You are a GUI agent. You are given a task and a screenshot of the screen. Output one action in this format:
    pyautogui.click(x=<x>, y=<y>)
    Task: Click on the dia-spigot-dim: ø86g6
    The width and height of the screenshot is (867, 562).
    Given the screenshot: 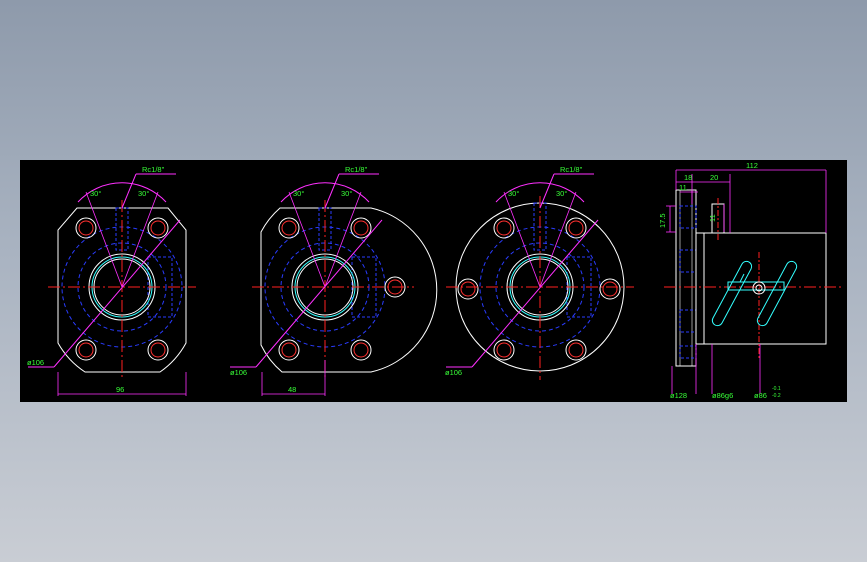 What is the action you would take?
    pyautogui.click(x=722, y=395)
    